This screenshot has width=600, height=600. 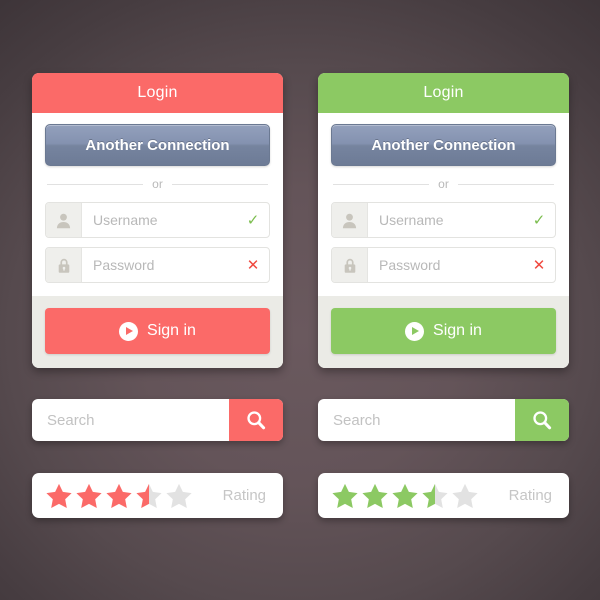 What do you see at coordinates (157, 145) in the screenshot?
I see `another-connection-button-red: Another Connection` at bounding box center [157, 145].